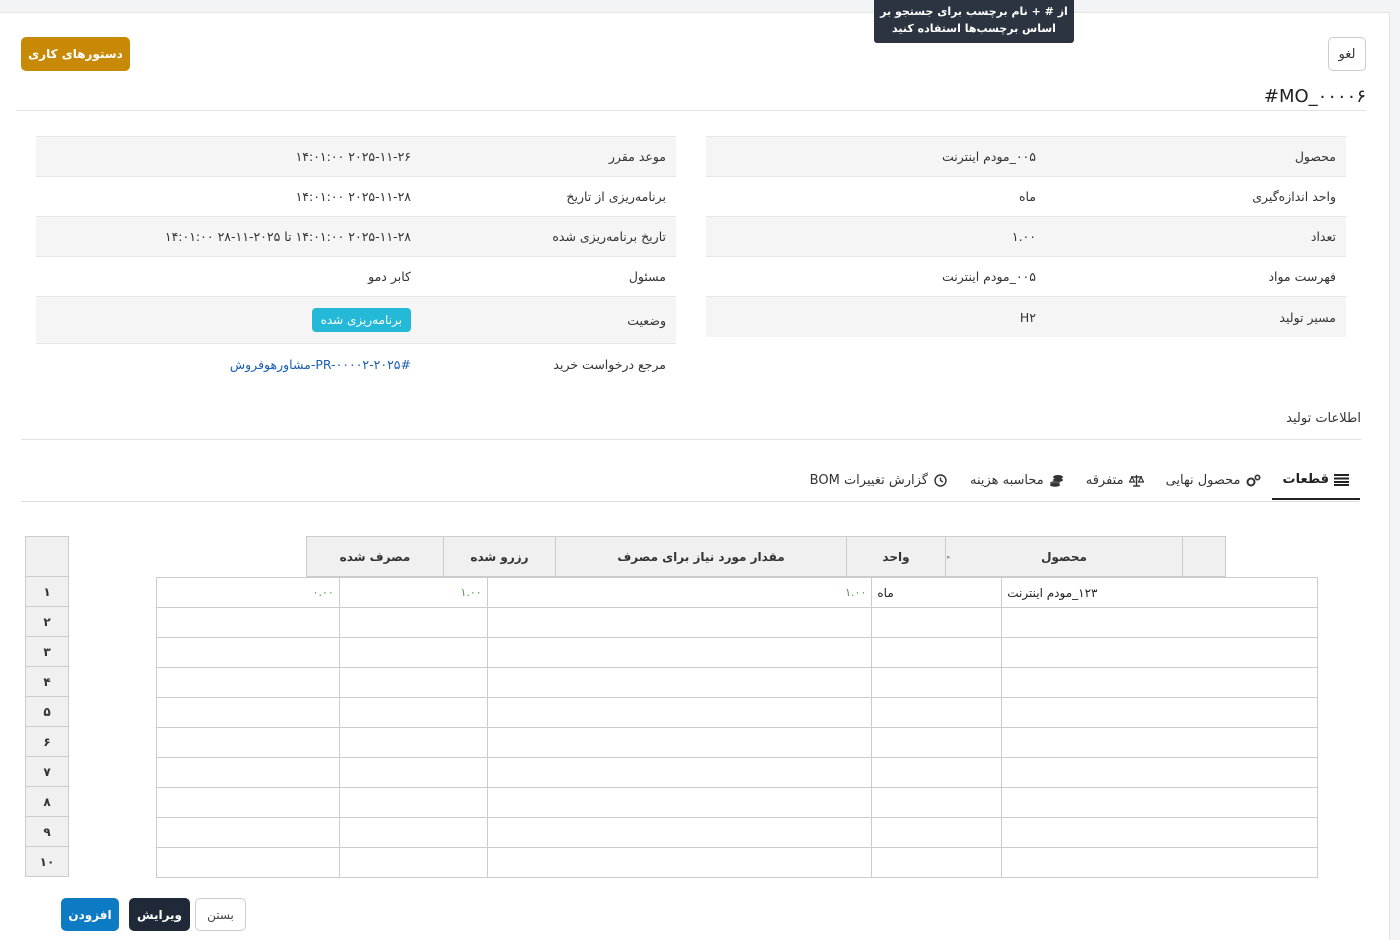  I want to click on row-number: ۸, so click(47, 802).